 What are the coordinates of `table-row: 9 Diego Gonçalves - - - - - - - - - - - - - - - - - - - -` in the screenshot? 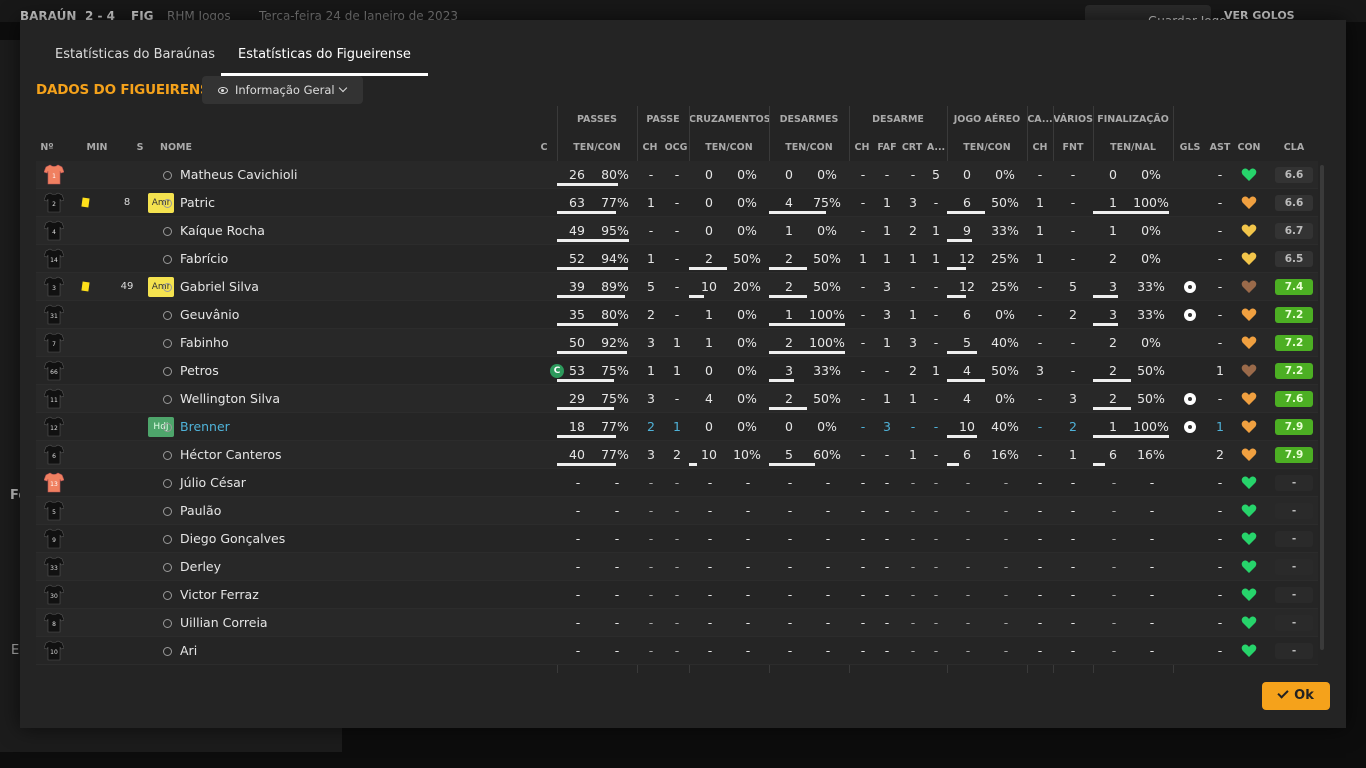 It's located at (677, 539).